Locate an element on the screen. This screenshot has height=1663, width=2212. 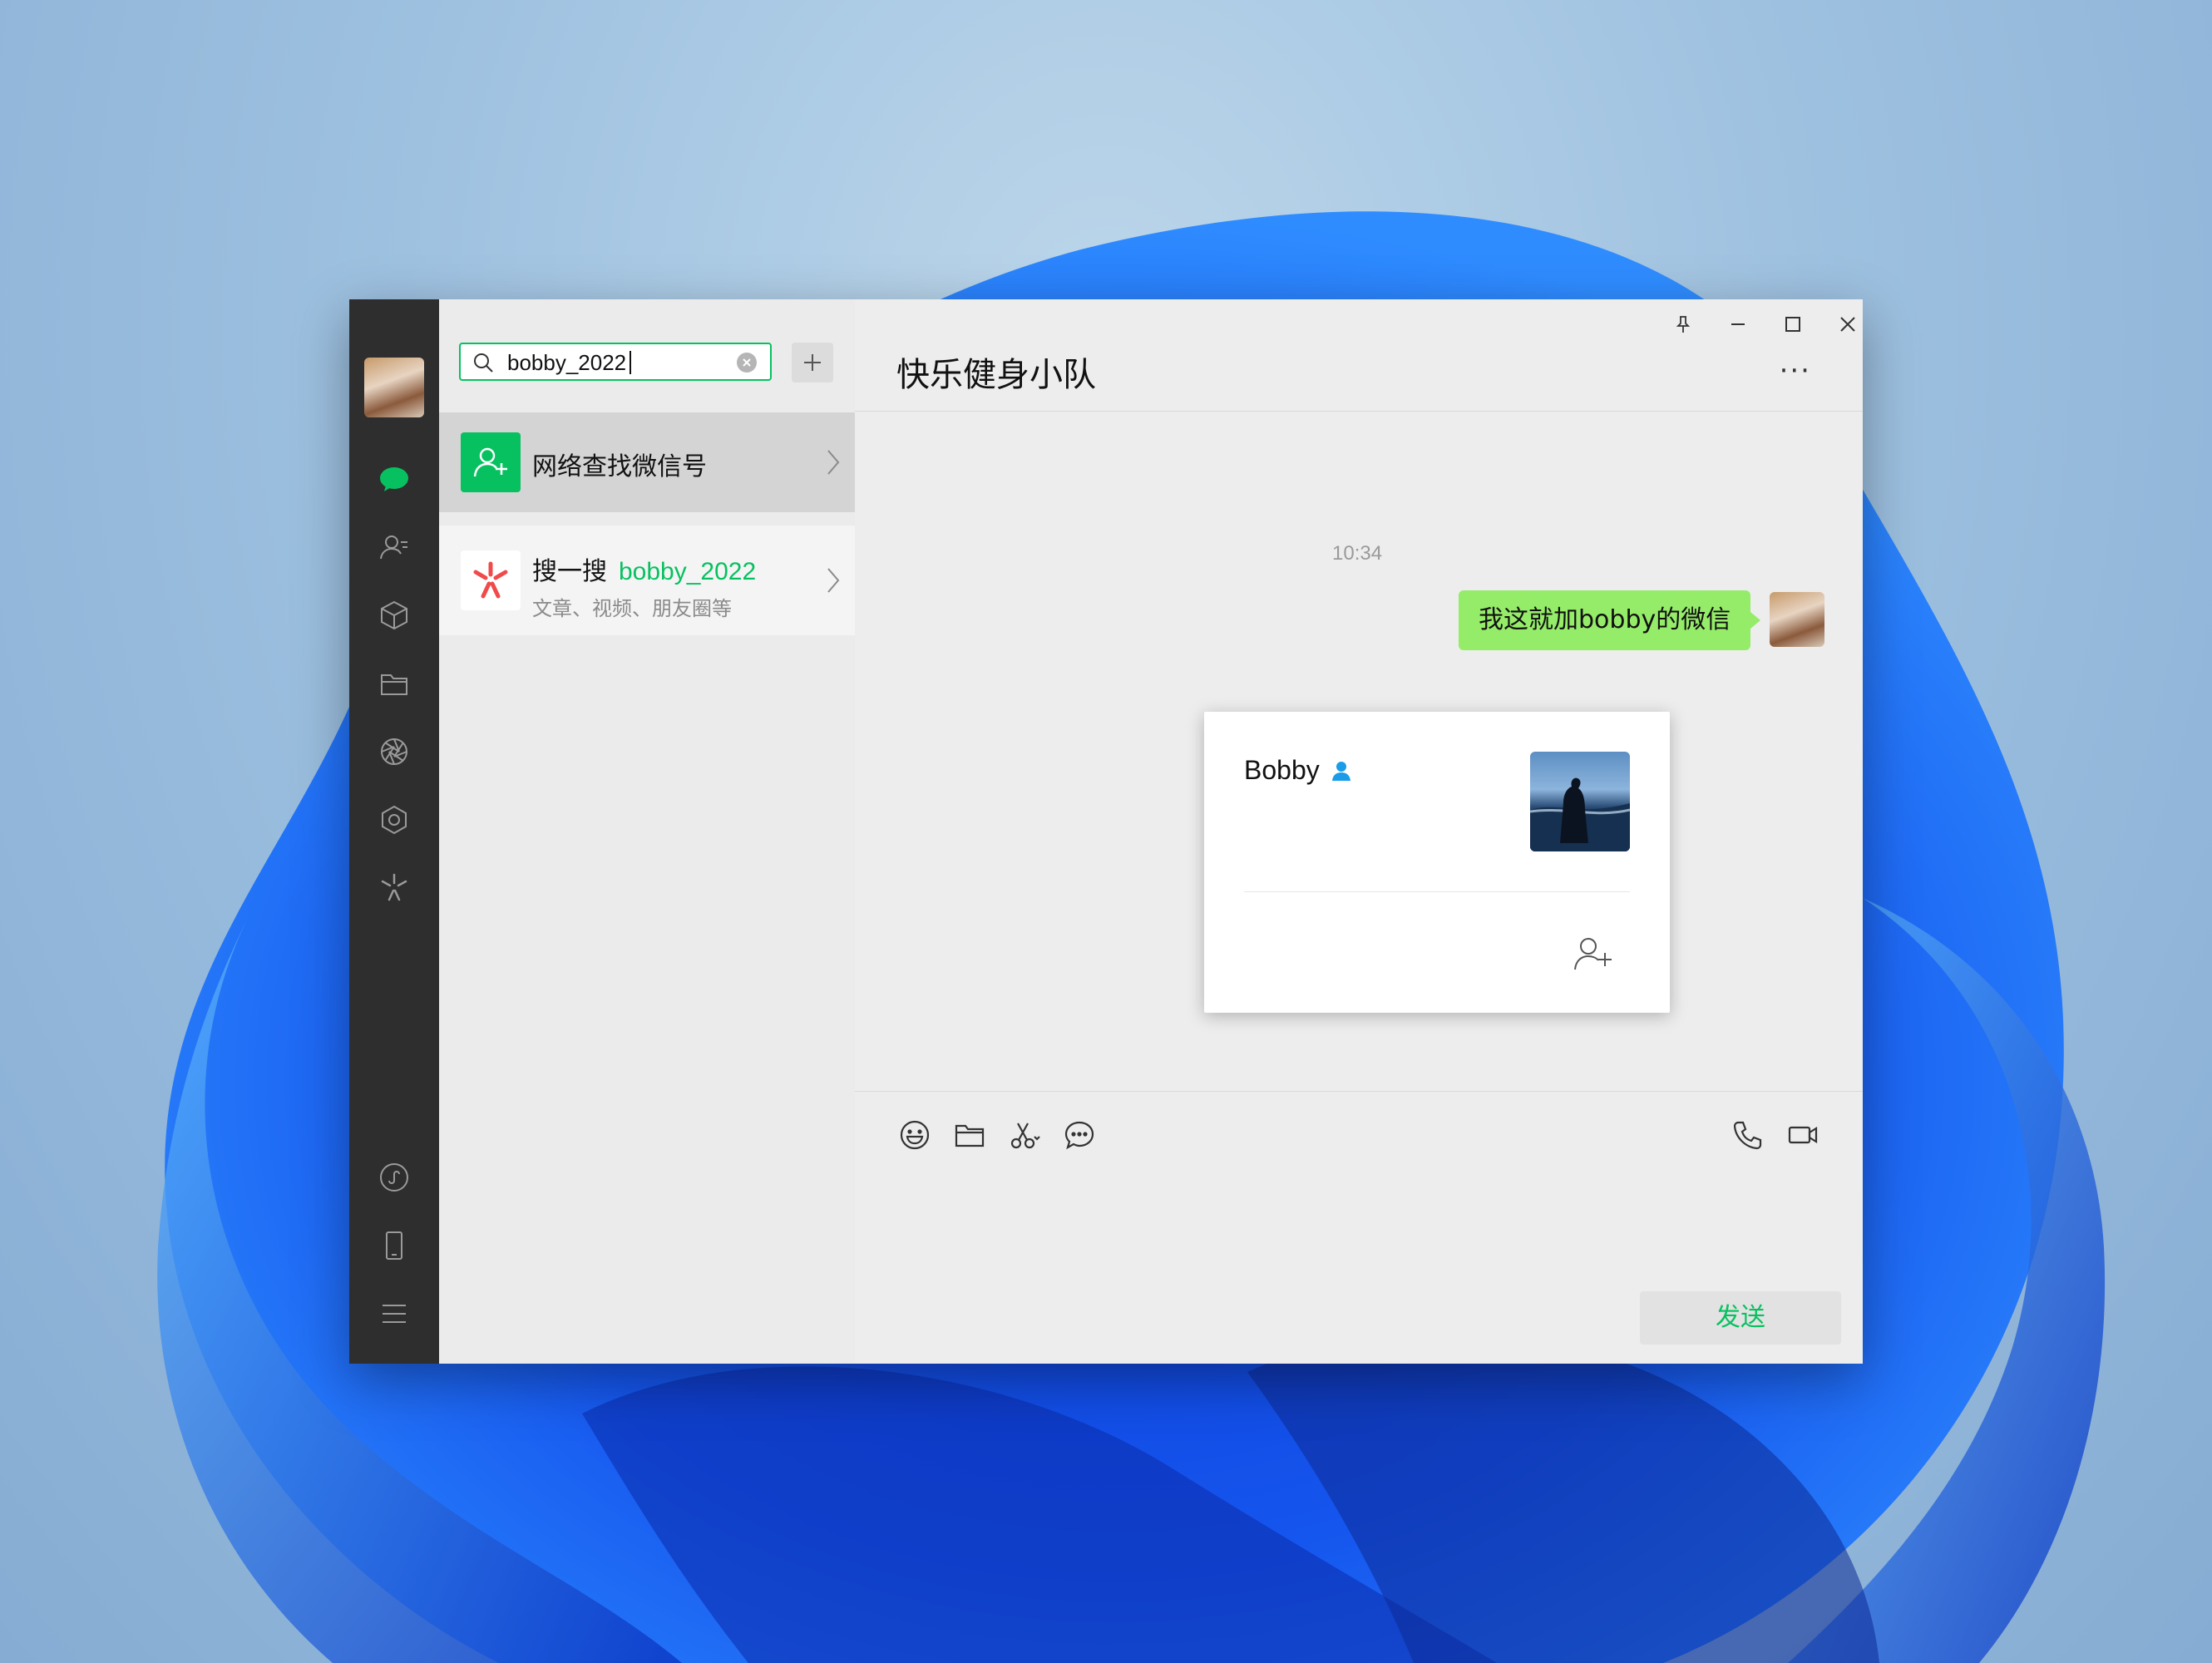
close-button is located at coordinates (1848, 324).